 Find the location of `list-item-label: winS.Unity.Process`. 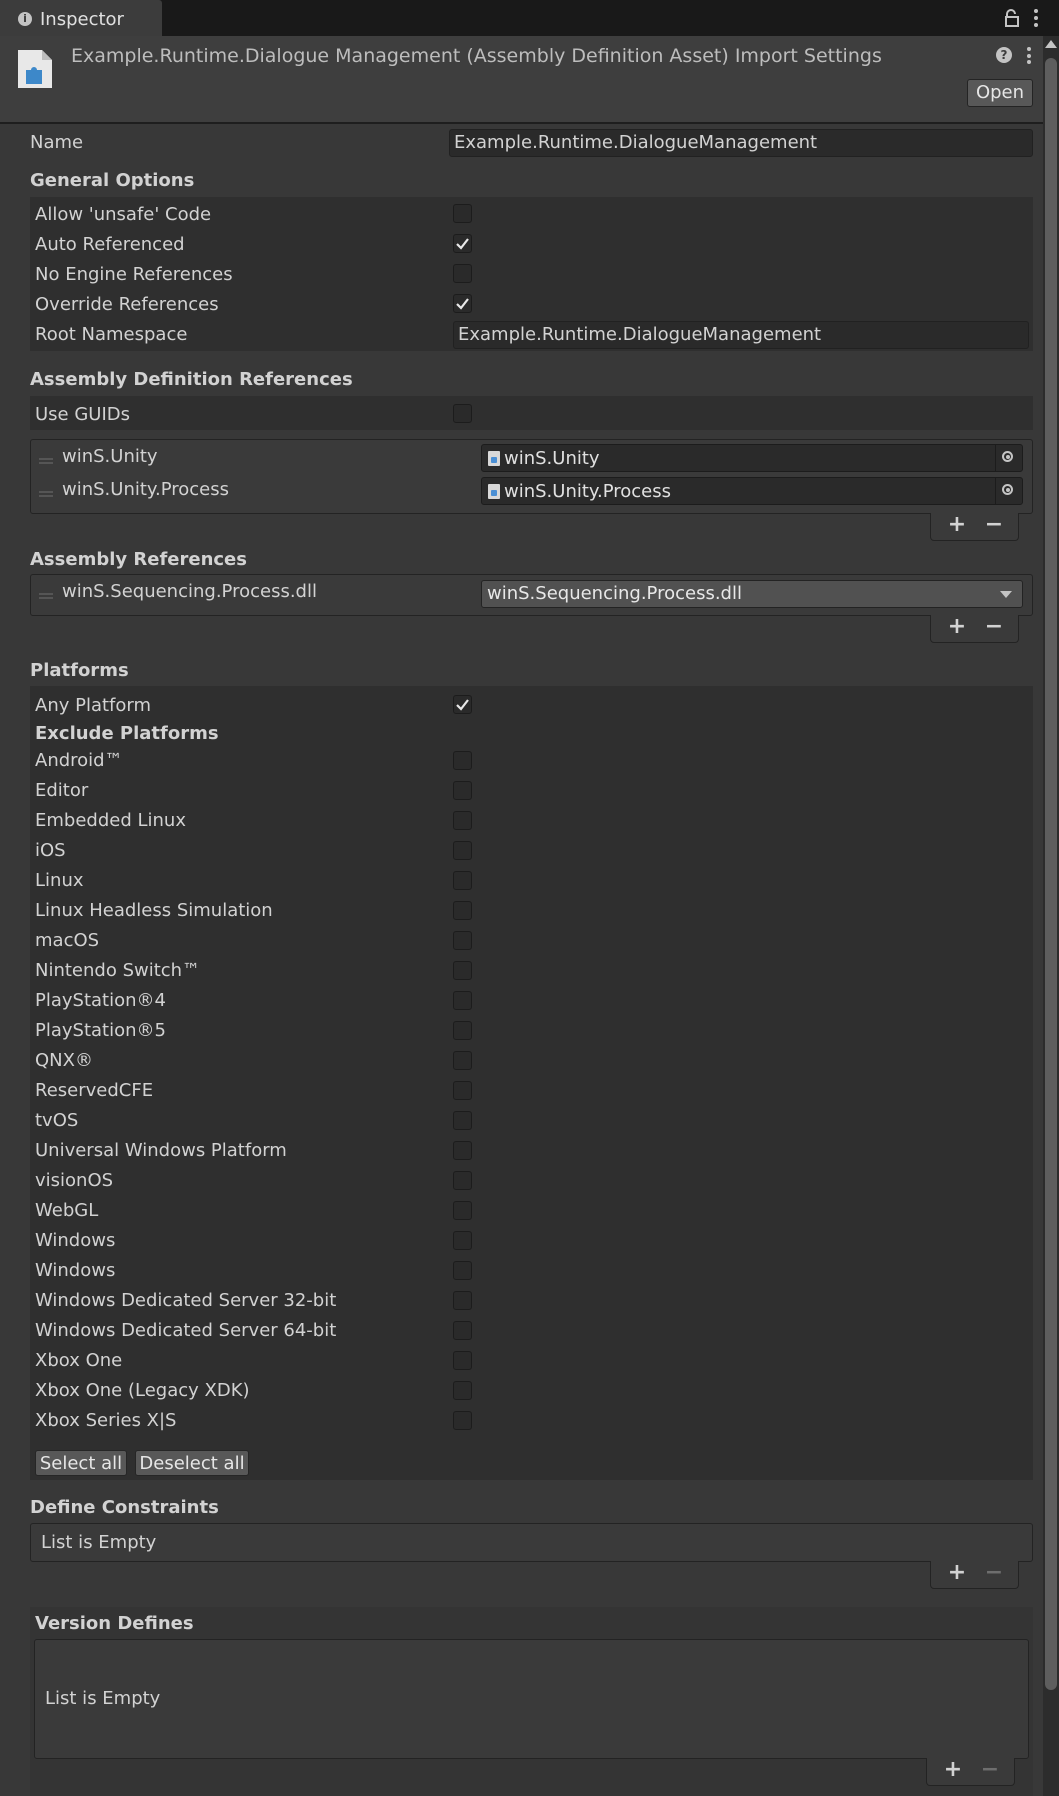

list-item-label: winS.Unity.Process is located at coordinates (146, 489).